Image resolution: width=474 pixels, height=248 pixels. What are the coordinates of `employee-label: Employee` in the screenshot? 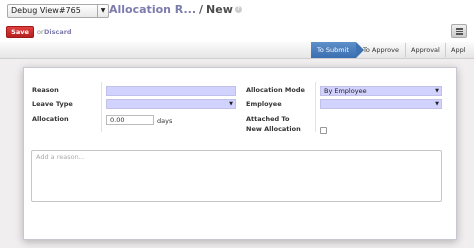 It's located at (264, 104).